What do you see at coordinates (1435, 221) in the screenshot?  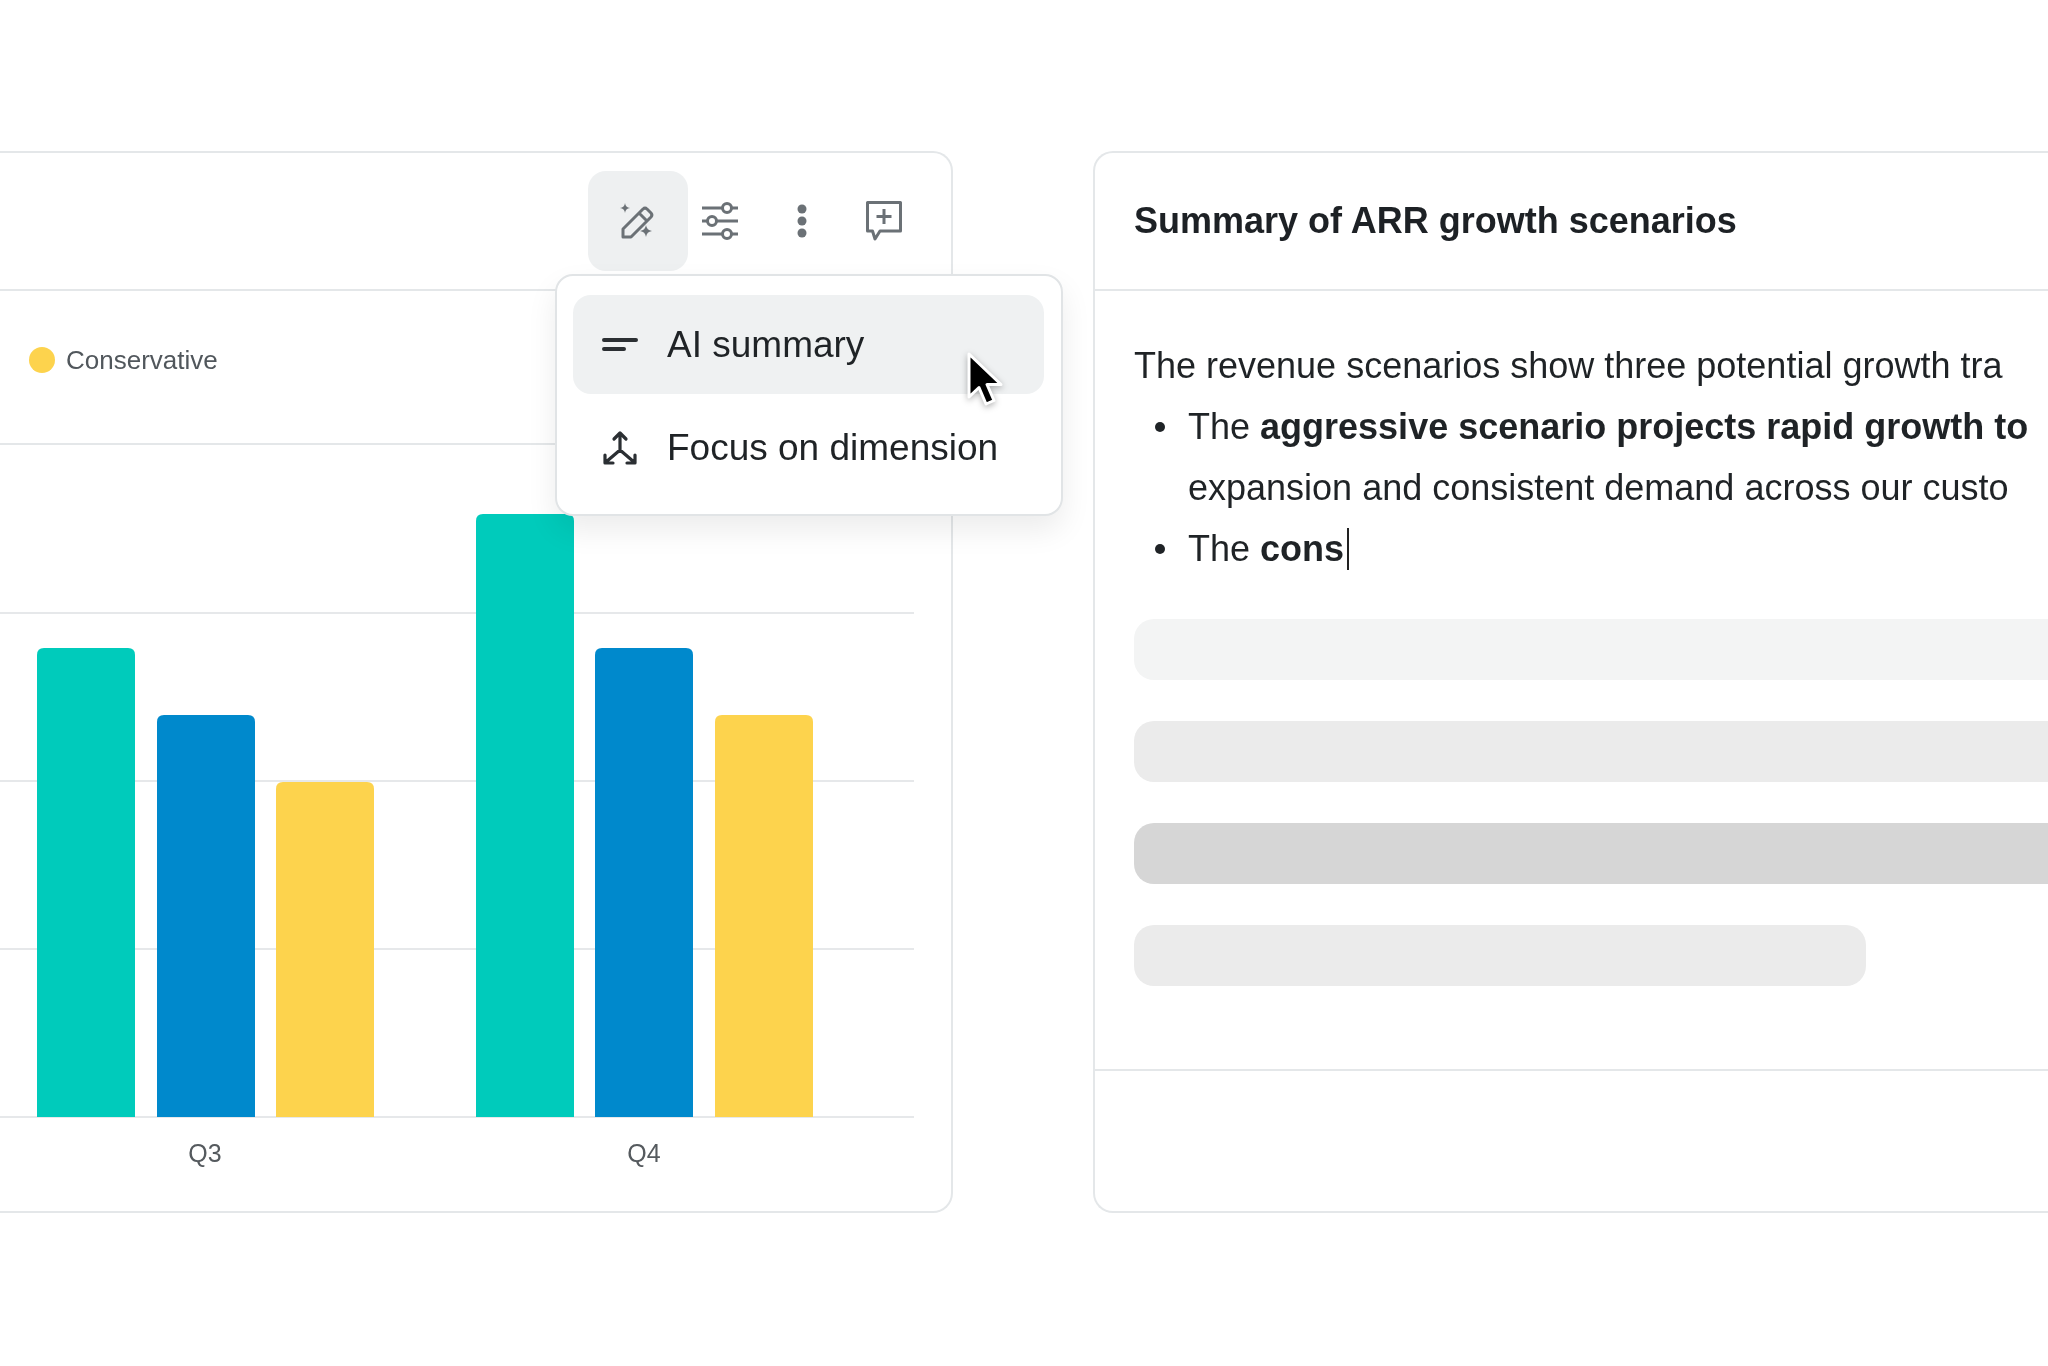 I see `panel-title: Summary of ARR growth scenarios` at bounding box center [1435, 221].